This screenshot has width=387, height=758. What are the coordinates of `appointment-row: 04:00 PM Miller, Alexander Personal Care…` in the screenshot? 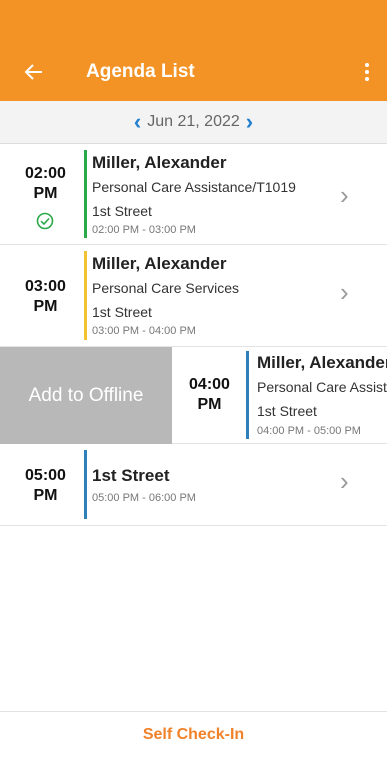 It's located at (279, 395).